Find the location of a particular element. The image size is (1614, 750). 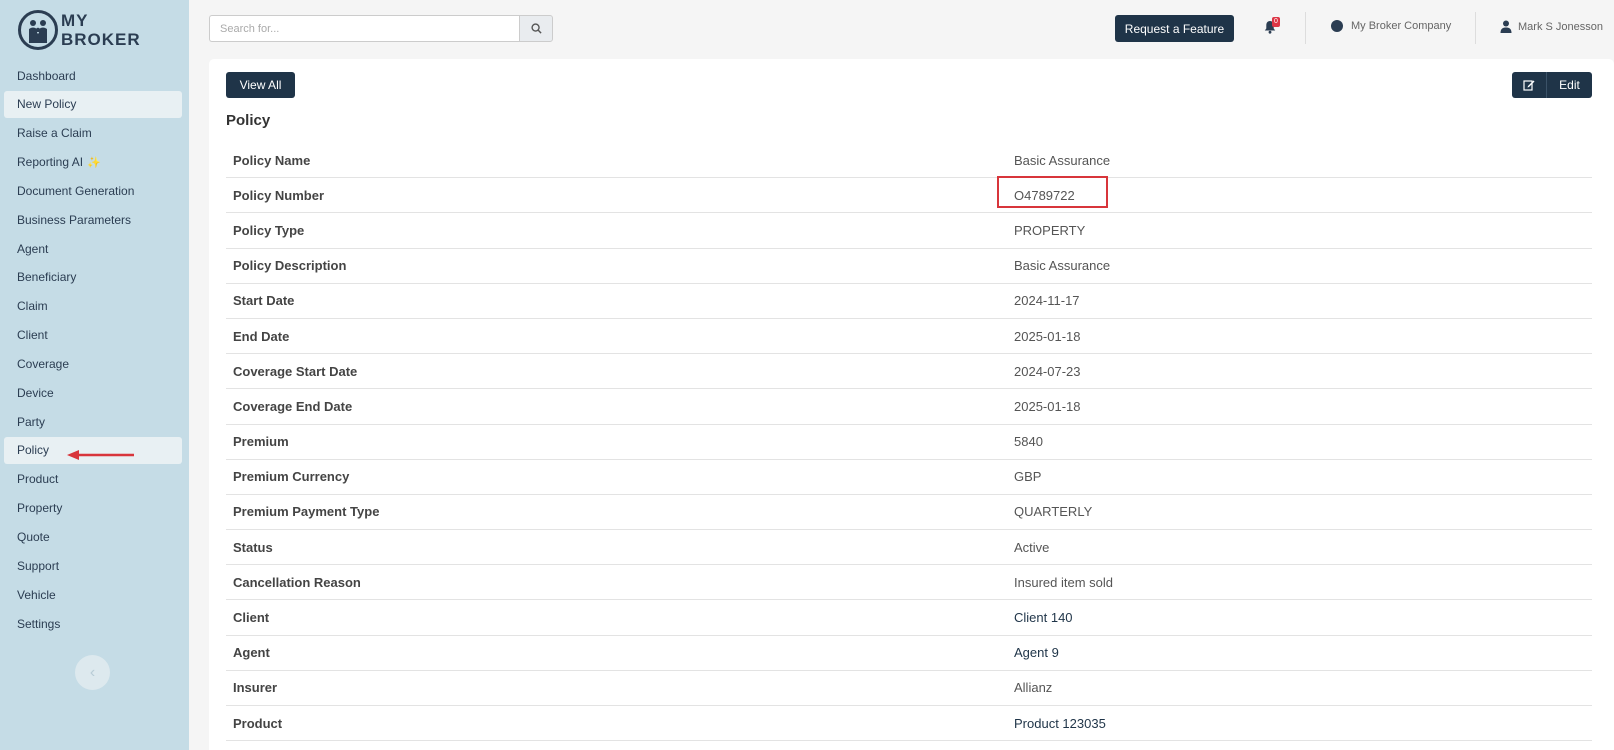

table-row: Product Product 123035 is located at coordinates (909, 724).